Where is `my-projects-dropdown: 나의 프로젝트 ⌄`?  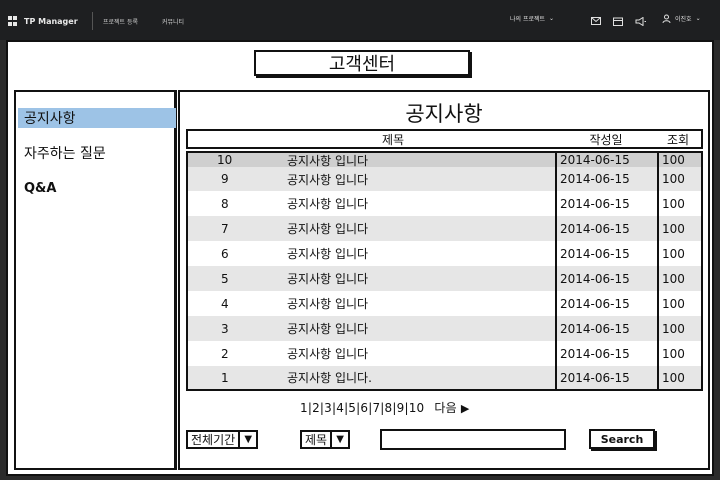 my-projects-dropdown: 나의 프로젝트 ⌄ is located at coordinates (532, 18).